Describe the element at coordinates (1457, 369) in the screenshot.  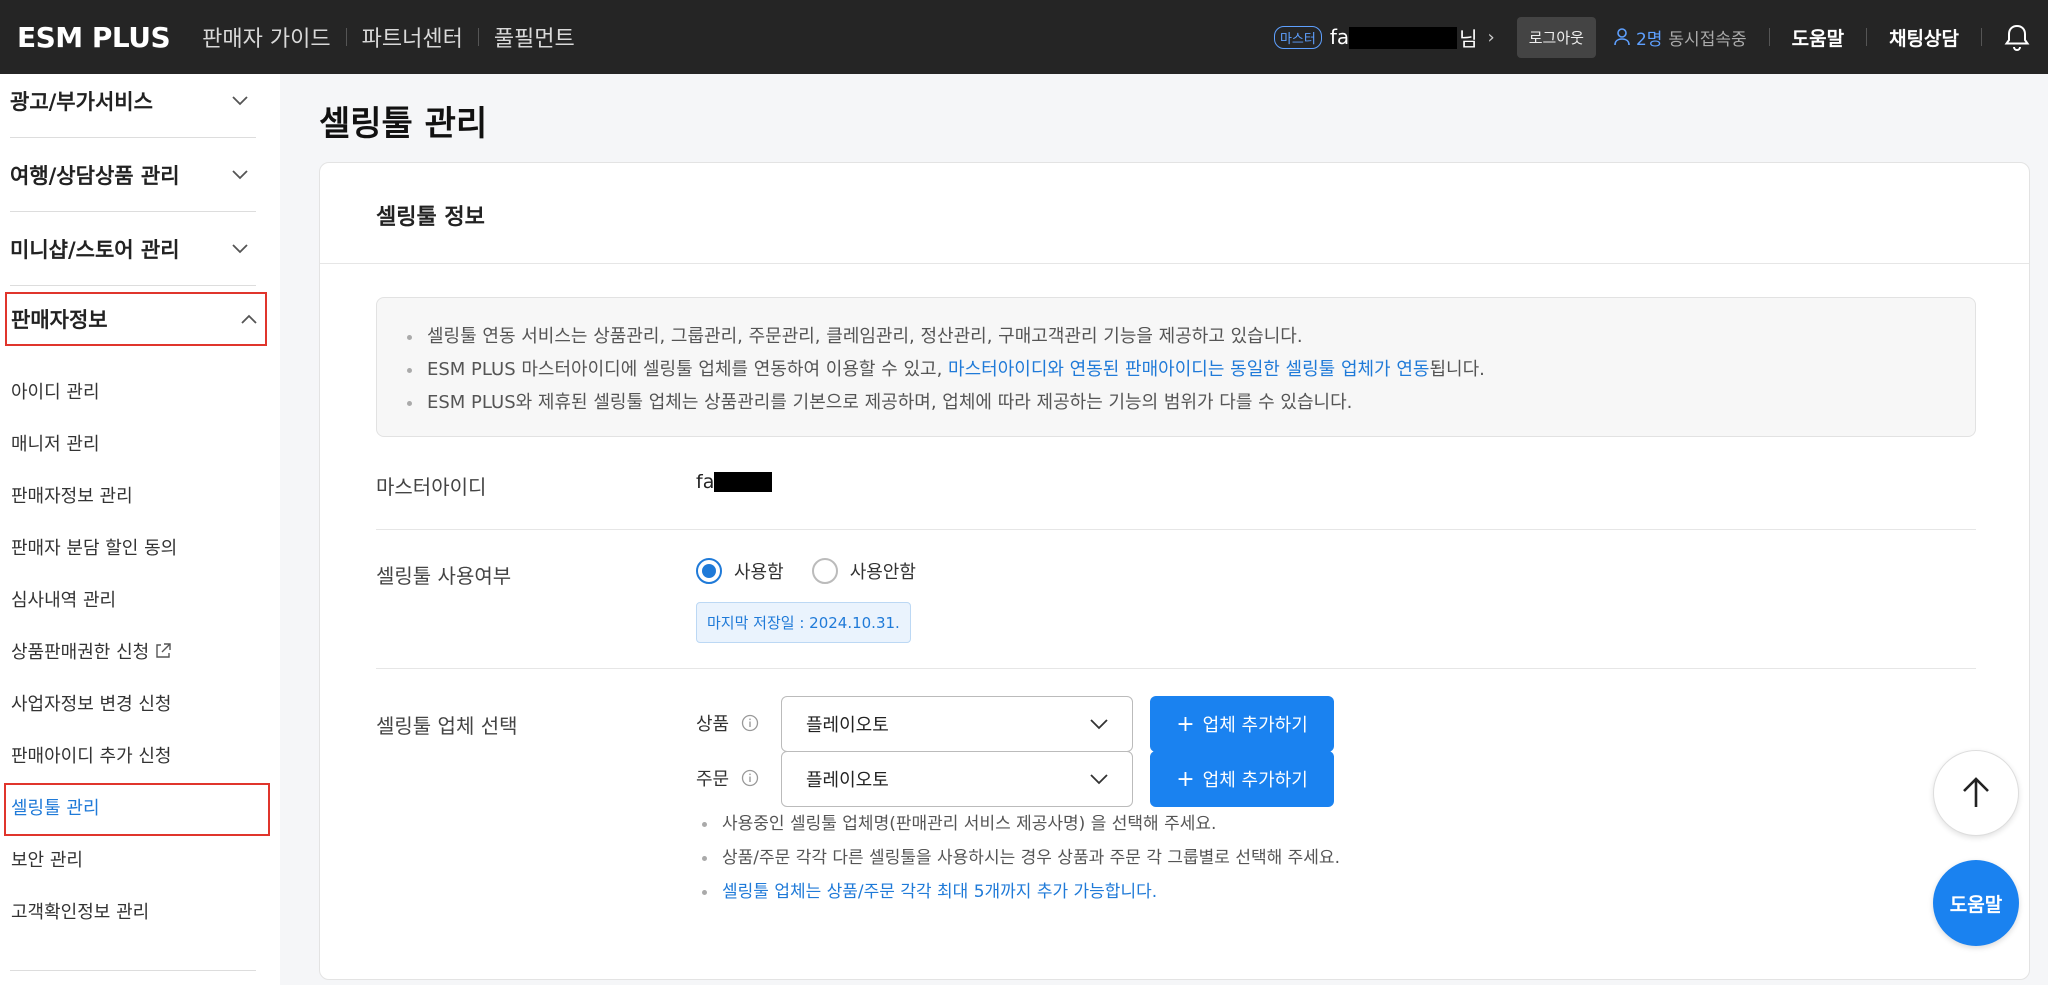
I see `notice-text: 됩니다.` at that location.